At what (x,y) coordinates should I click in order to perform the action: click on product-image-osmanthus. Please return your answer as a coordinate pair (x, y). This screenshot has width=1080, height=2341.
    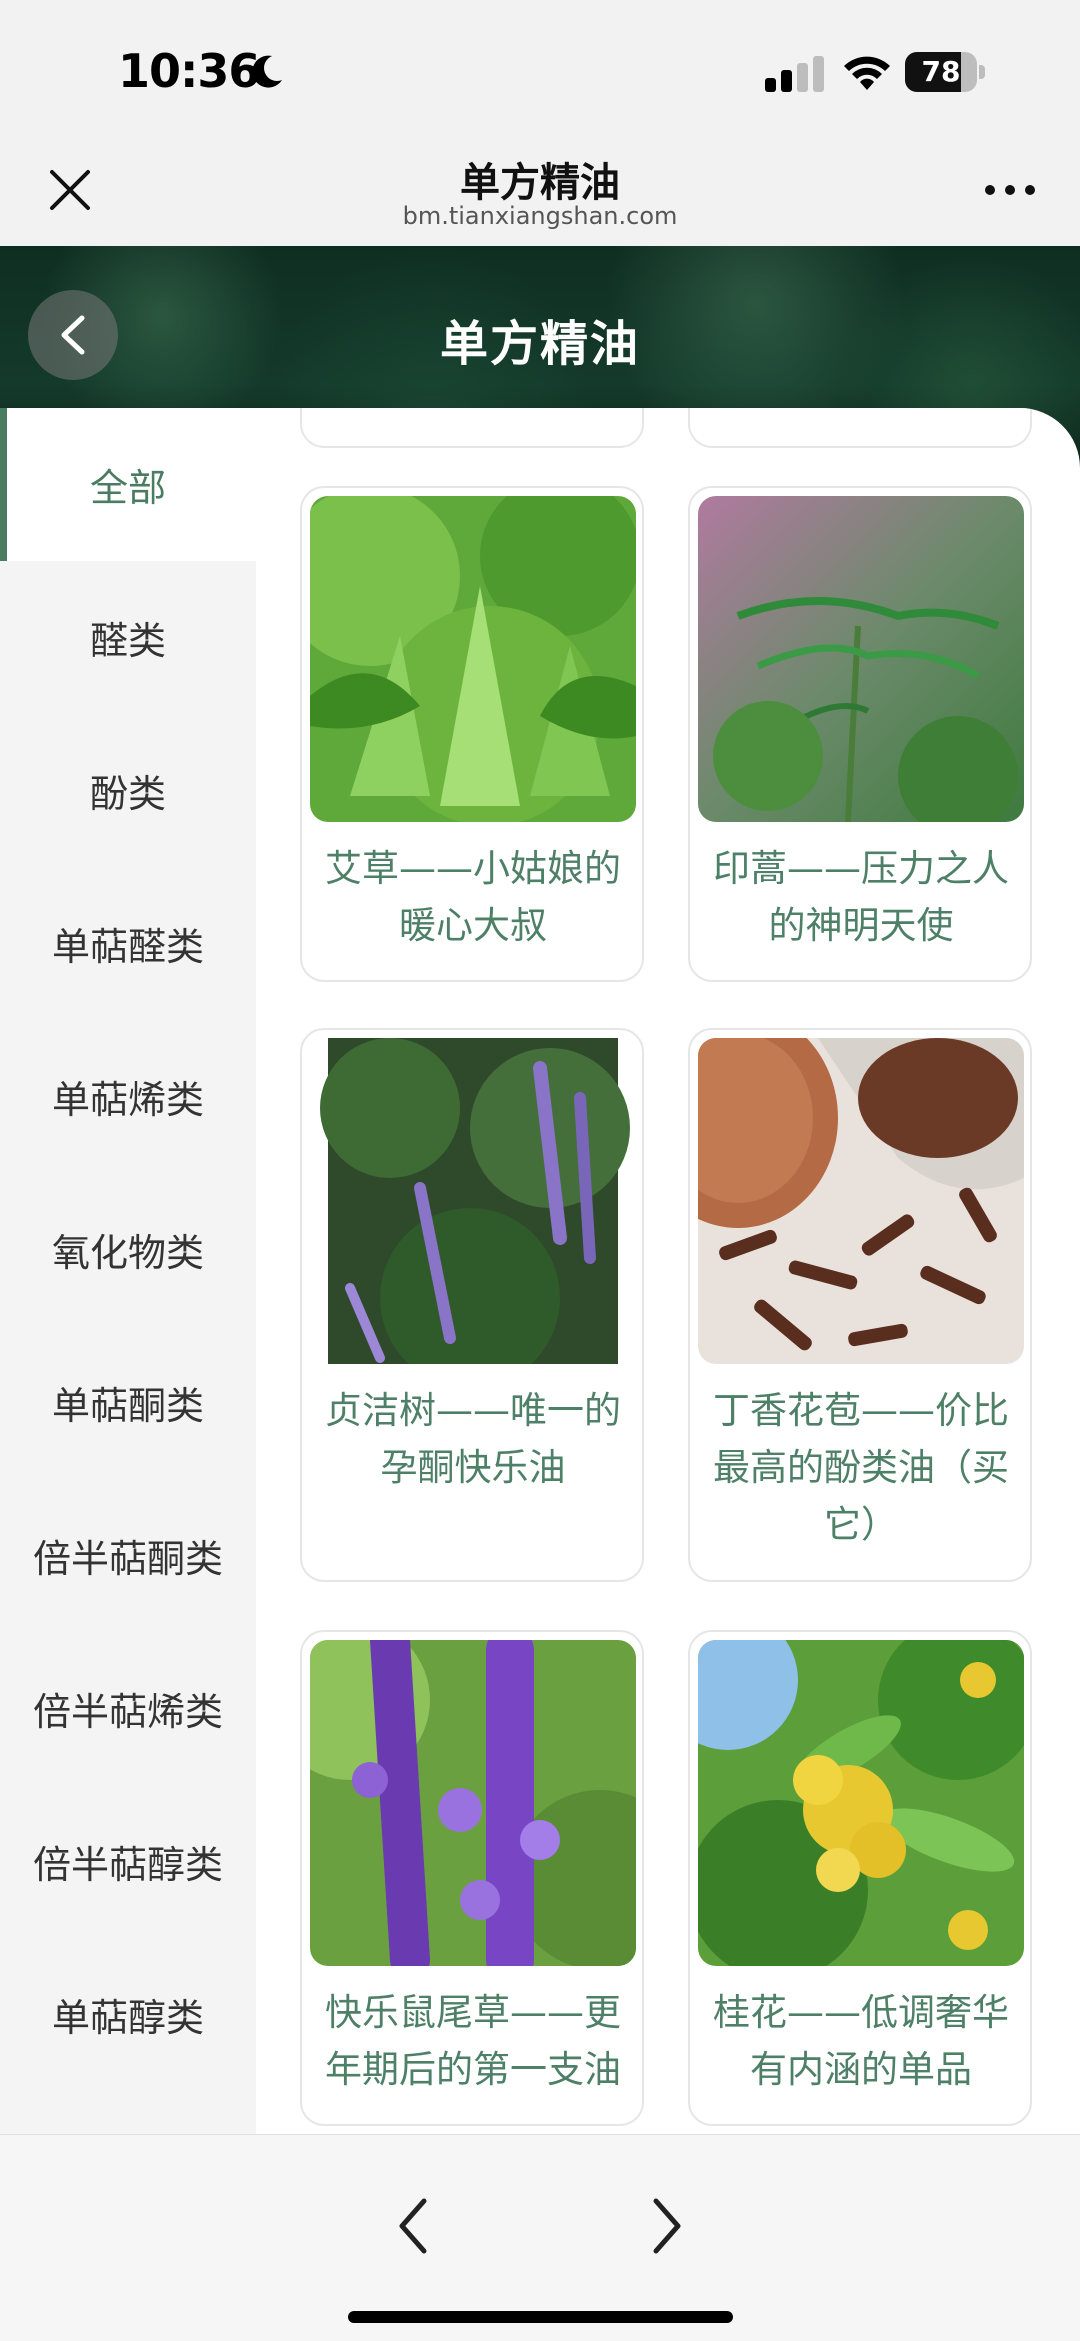
    Looking at the image, I should click on (861, 1803).